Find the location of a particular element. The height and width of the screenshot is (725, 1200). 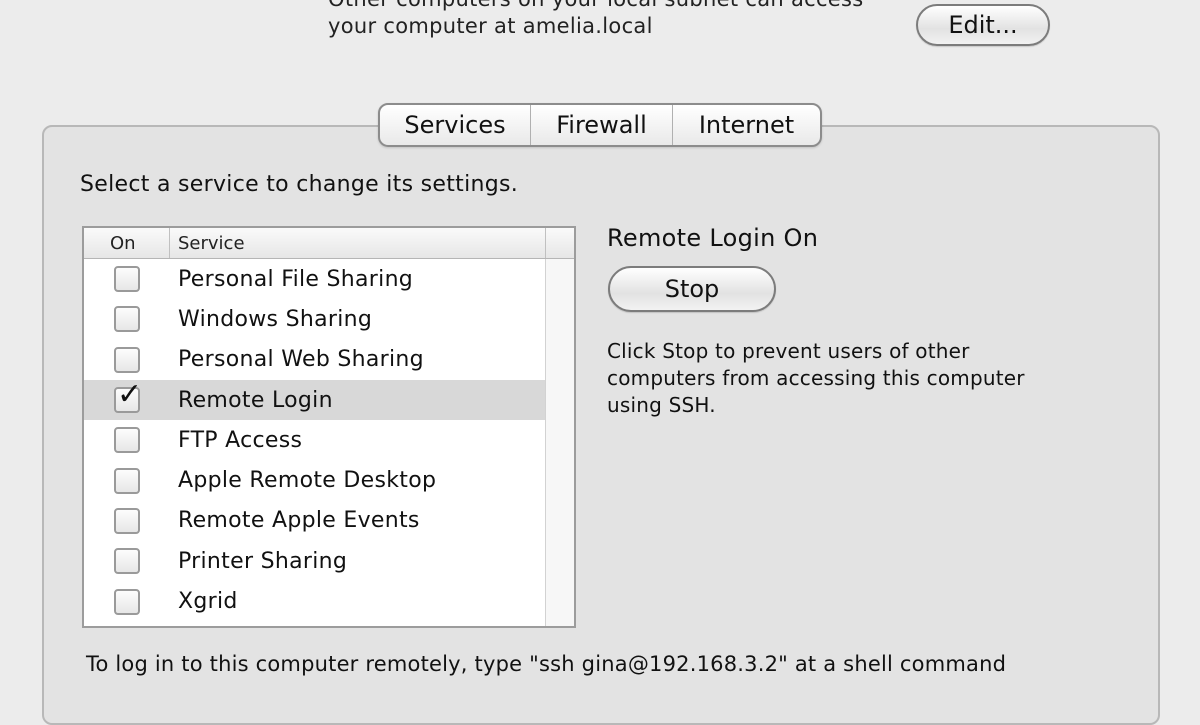

tab-bar: Services Firewall Internet is located at coordinates (600, 125).